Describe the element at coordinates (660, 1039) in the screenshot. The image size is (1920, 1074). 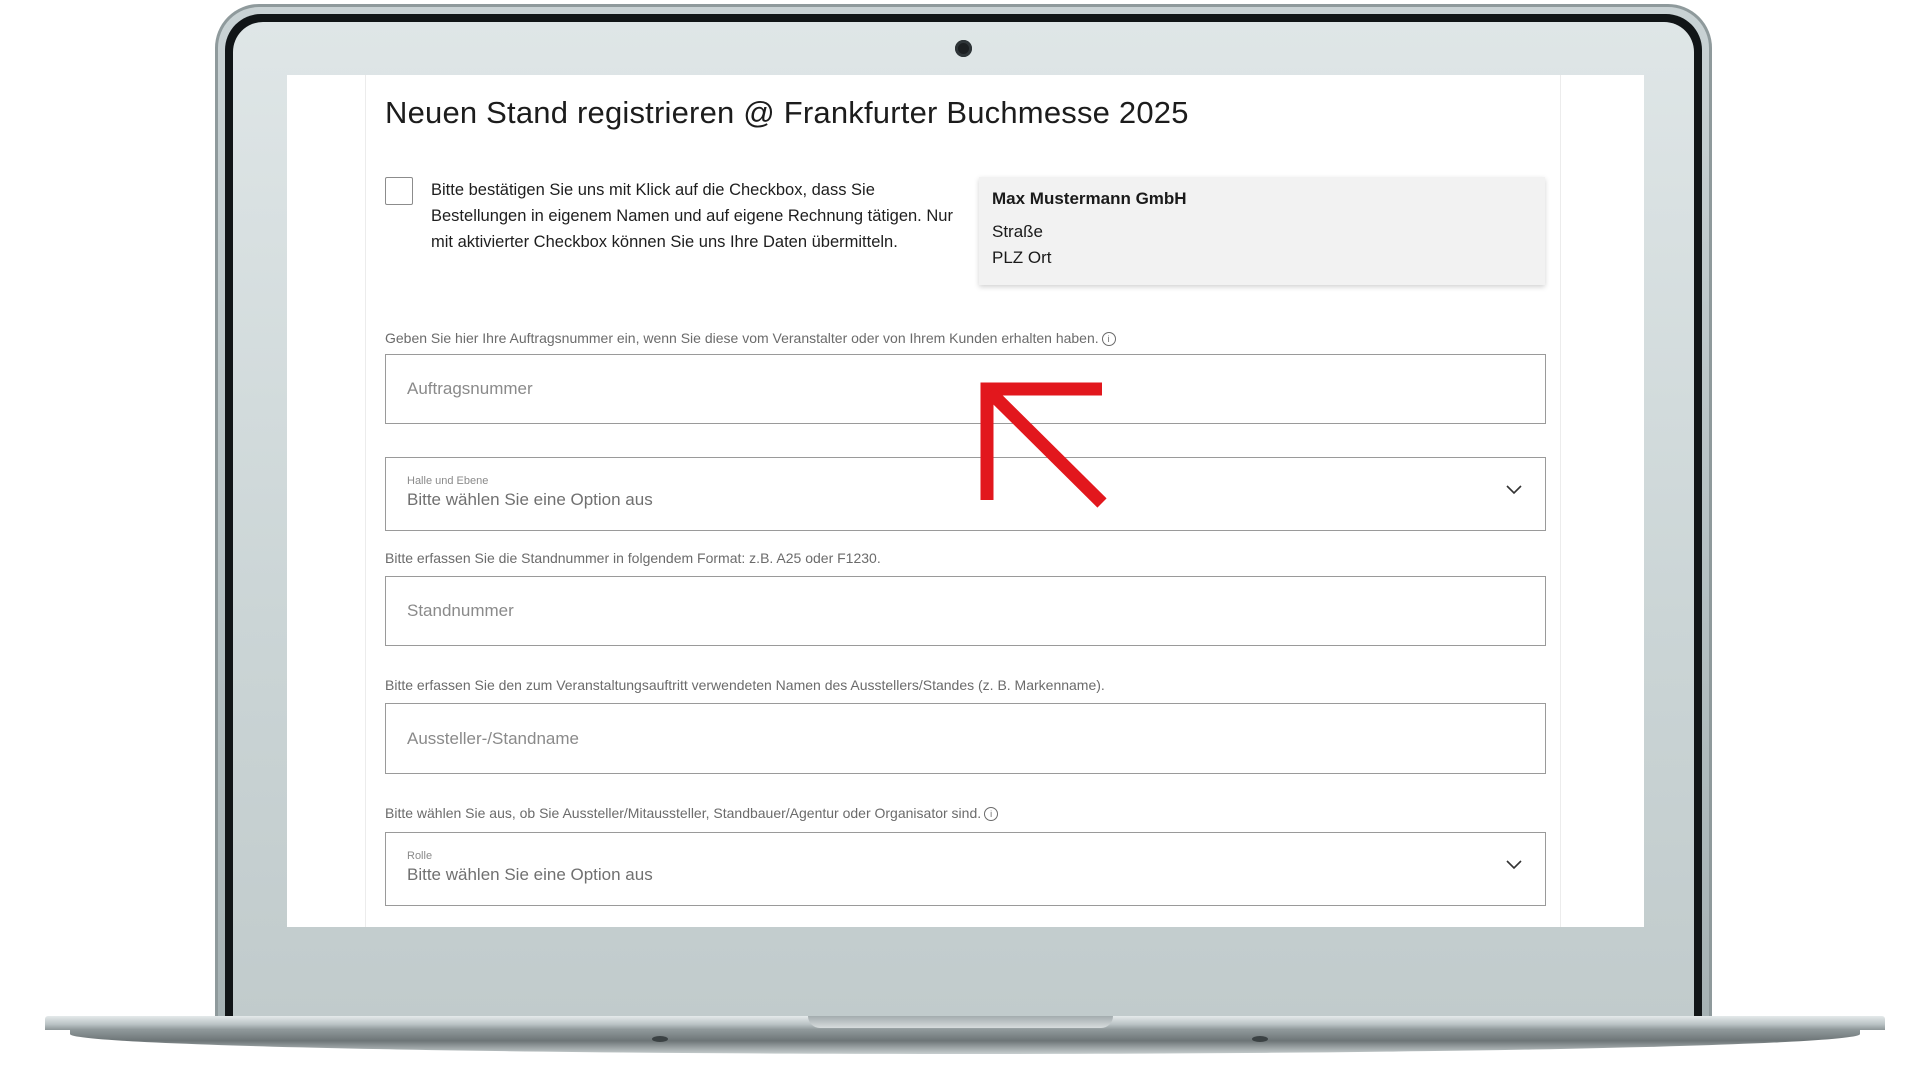
I see `laptop-foot-left` at that location.